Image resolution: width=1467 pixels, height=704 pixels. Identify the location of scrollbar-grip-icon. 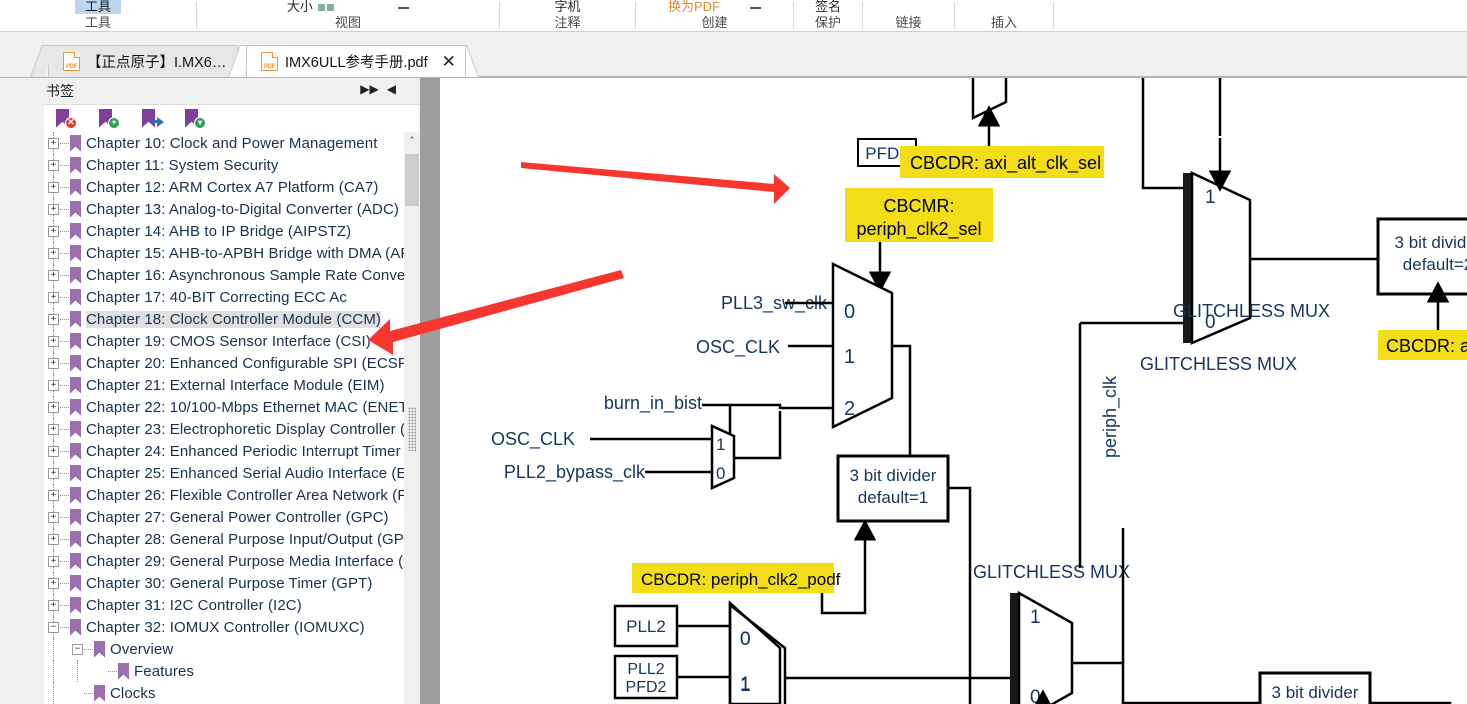
(412, 429).